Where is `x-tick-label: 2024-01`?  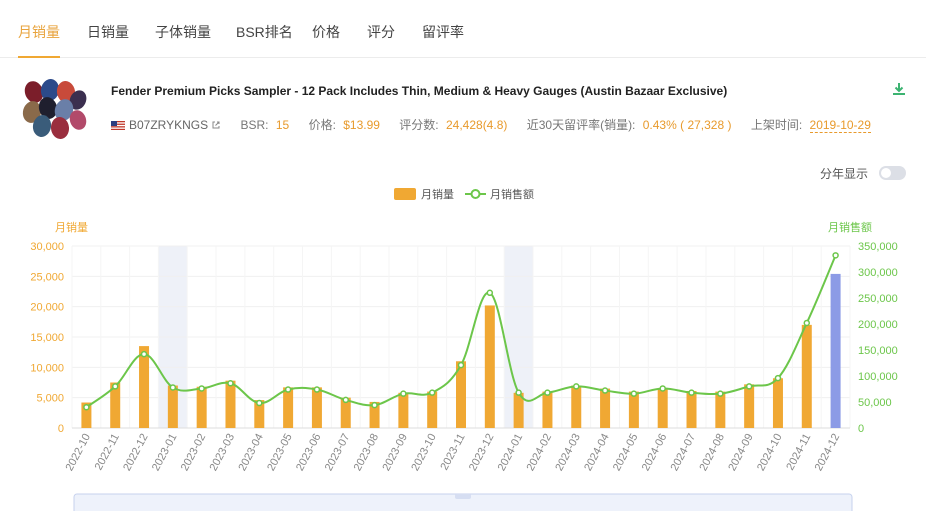
x-tick-label: 2024-01 is located at coordinates (511, 452).